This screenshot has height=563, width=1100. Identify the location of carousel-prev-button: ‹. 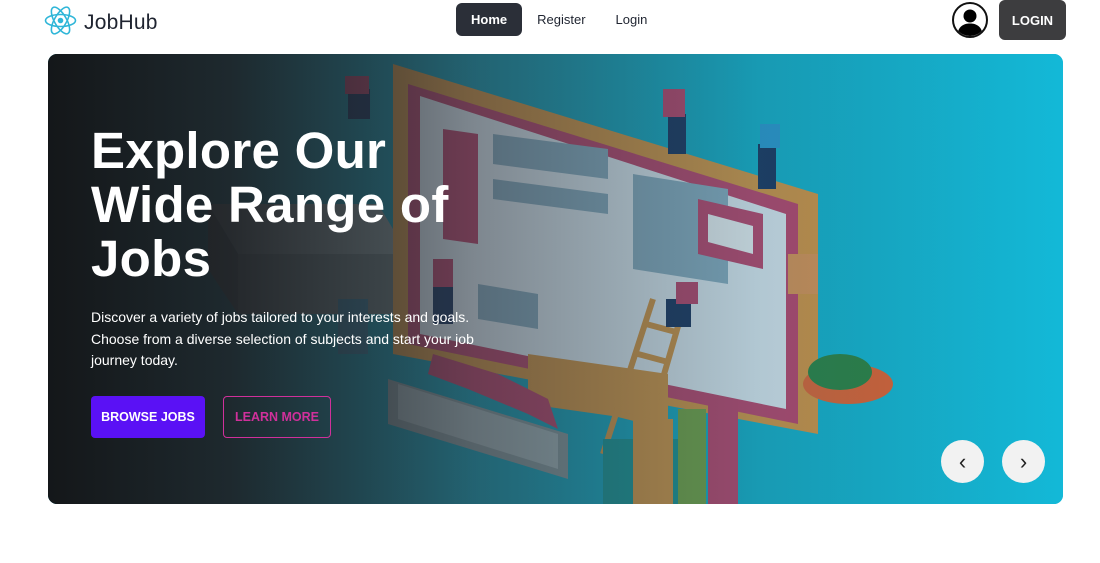
(962, 461).